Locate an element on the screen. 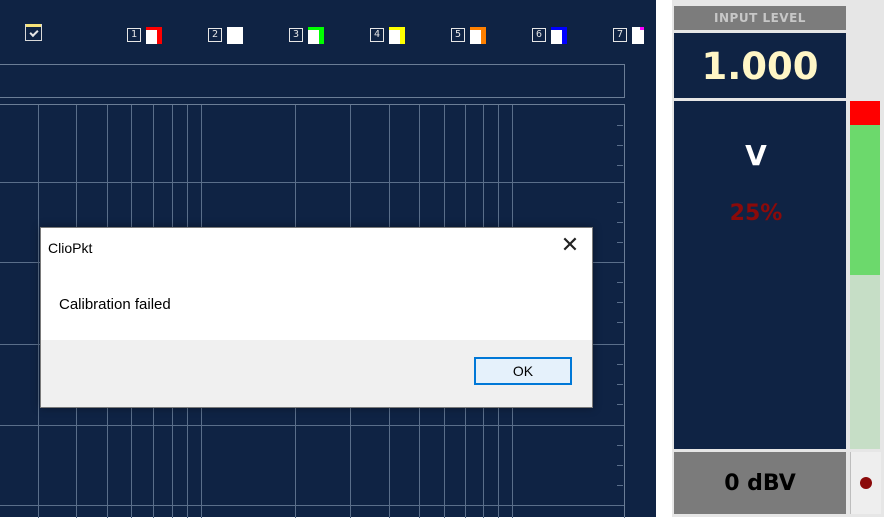  channel-1-swatch is located at coordinates (154, 35).